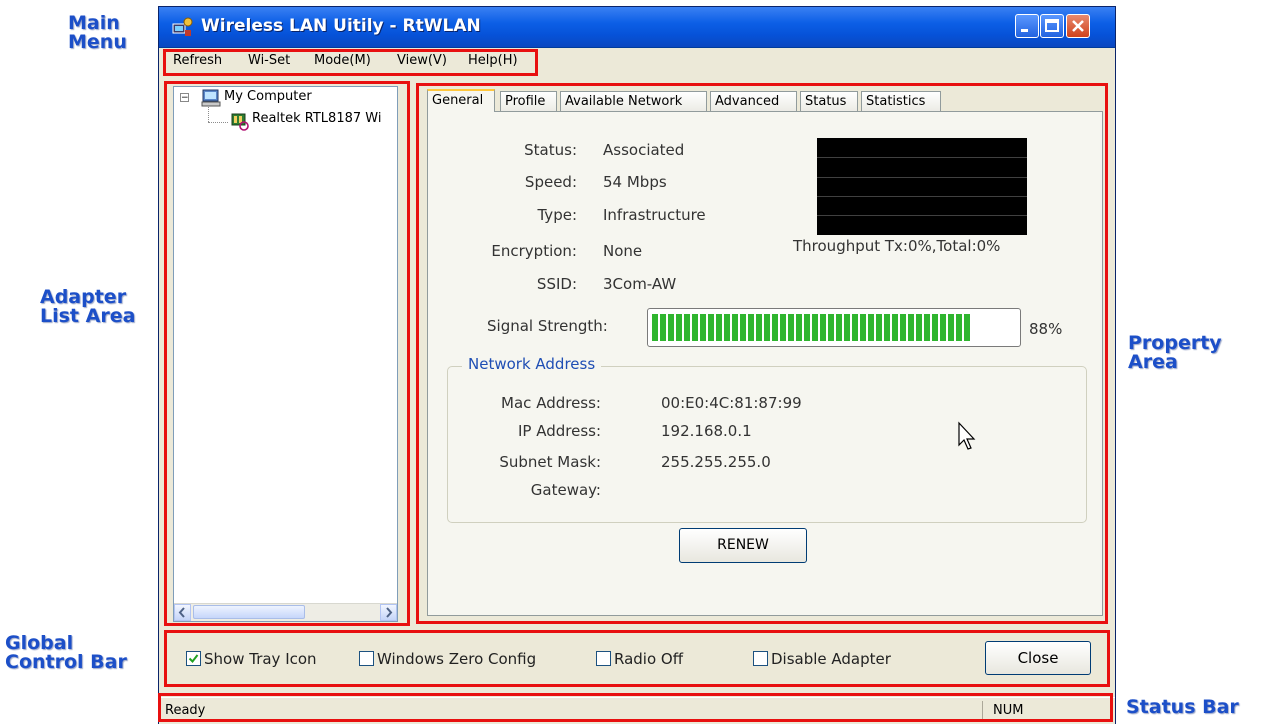 This screenshot has width=1275, height=725. Describe the element at coordinates (97, 32) in the screenshot. I see `callout-main-menu: Main Menu` at that location.